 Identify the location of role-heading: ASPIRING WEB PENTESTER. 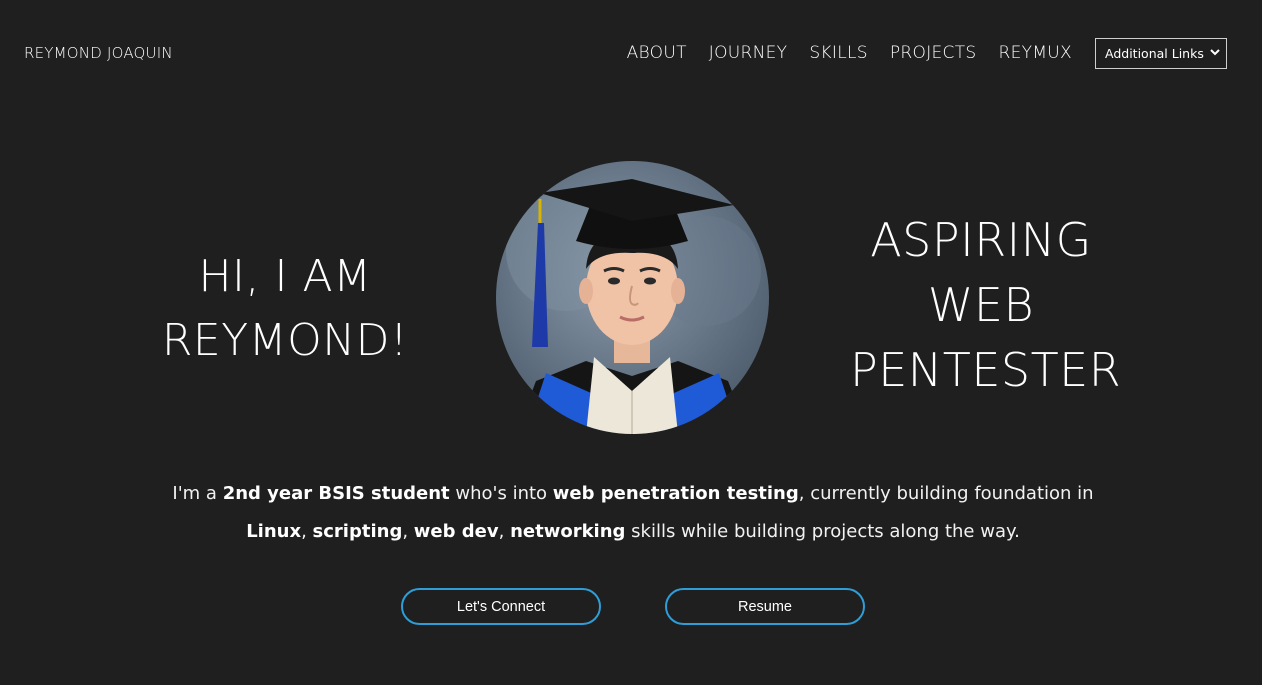
(986, 305).